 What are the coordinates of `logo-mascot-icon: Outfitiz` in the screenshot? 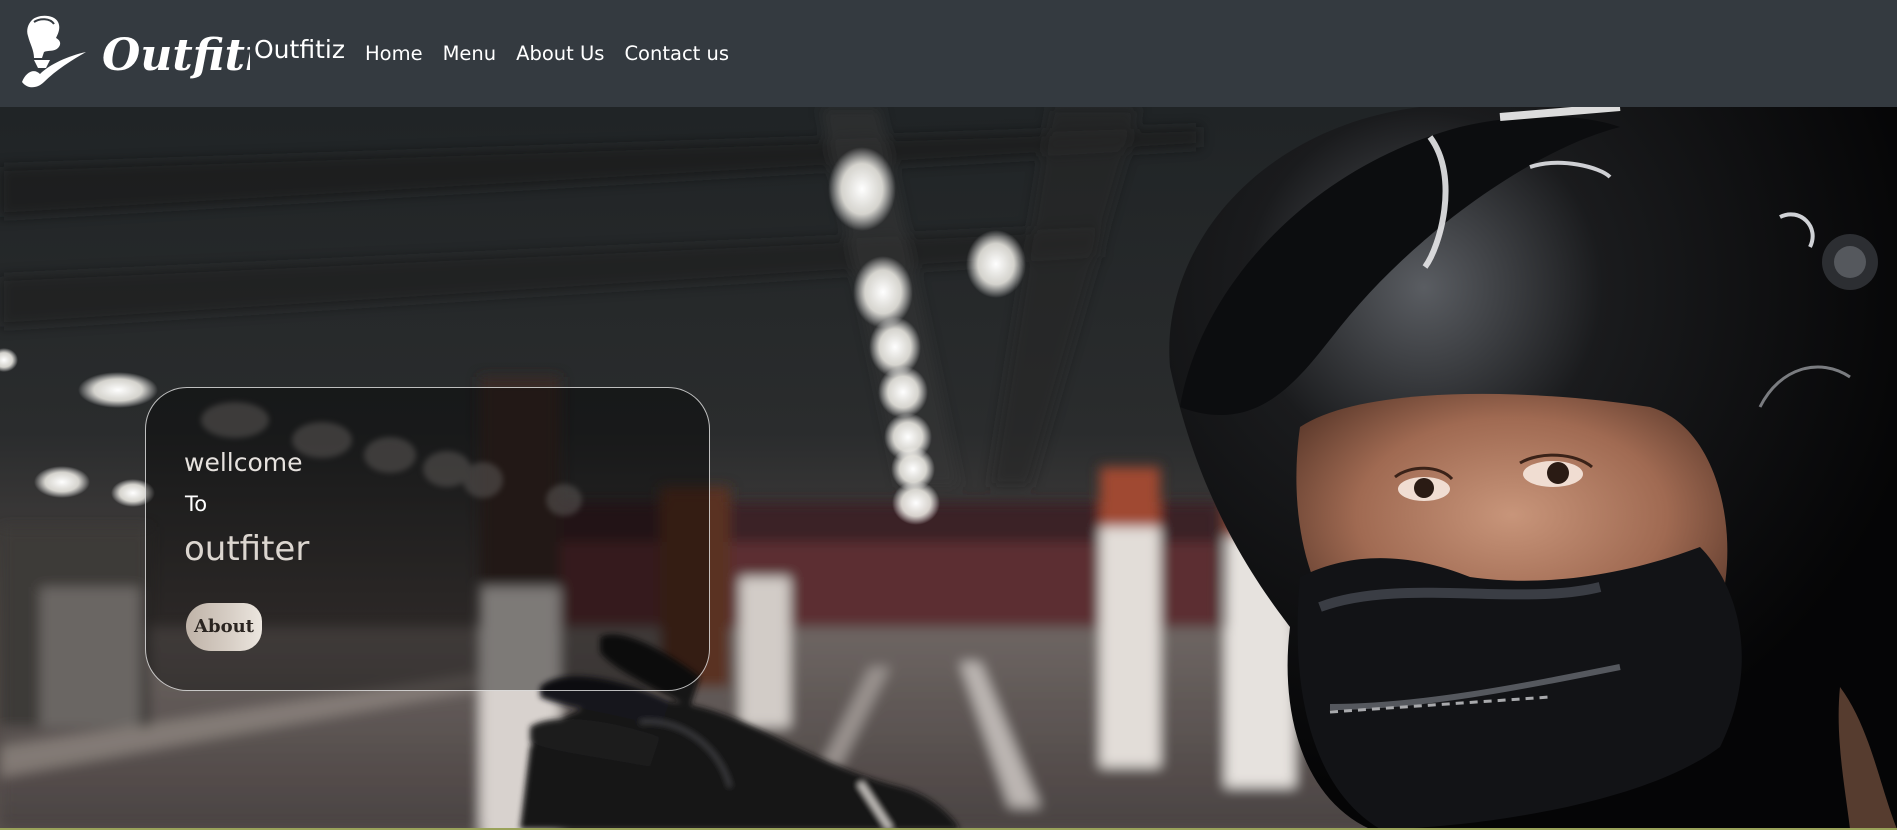 It's located at (136, 51).